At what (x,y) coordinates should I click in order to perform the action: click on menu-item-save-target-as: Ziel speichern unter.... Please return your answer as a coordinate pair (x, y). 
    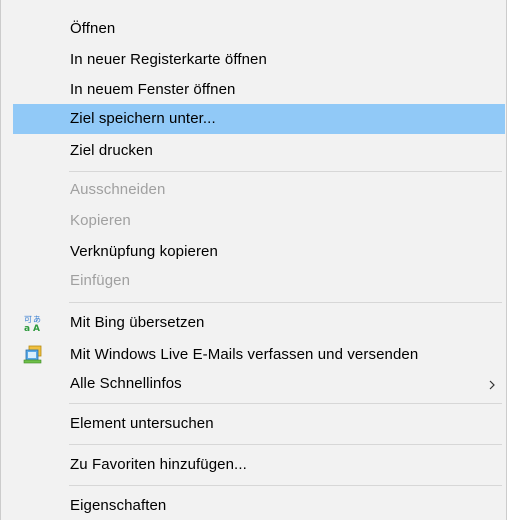
    Looking at the image, I should click on (259, 119).